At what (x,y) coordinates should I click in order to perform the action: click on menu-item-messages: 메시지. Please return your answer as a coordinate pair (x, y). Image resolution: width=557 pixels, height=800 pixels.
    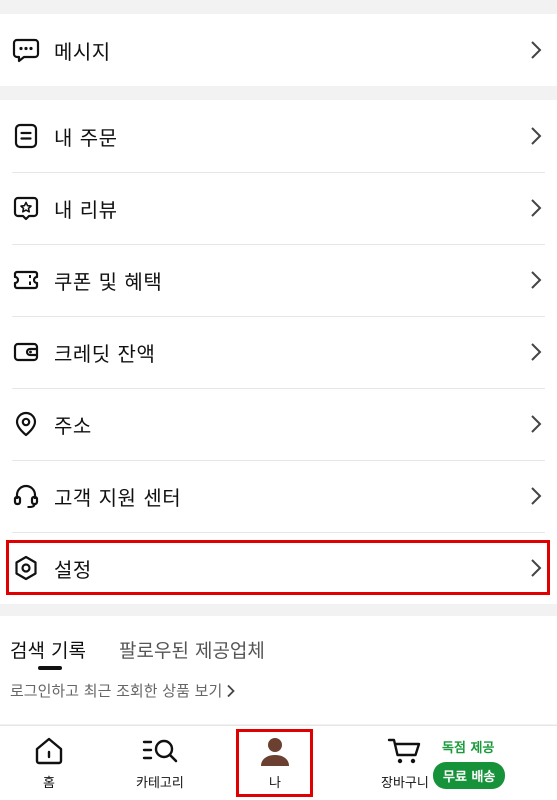
    Looking at the image, I should click on (278, 50).